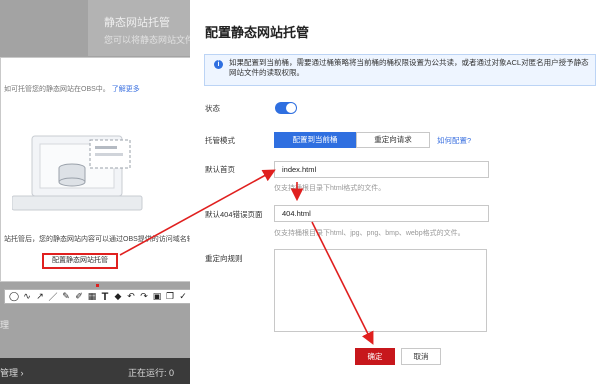 The height and width of the screenshot is (384, 600). I want to click on annotation-arrow-to-index, so click(197, 212).